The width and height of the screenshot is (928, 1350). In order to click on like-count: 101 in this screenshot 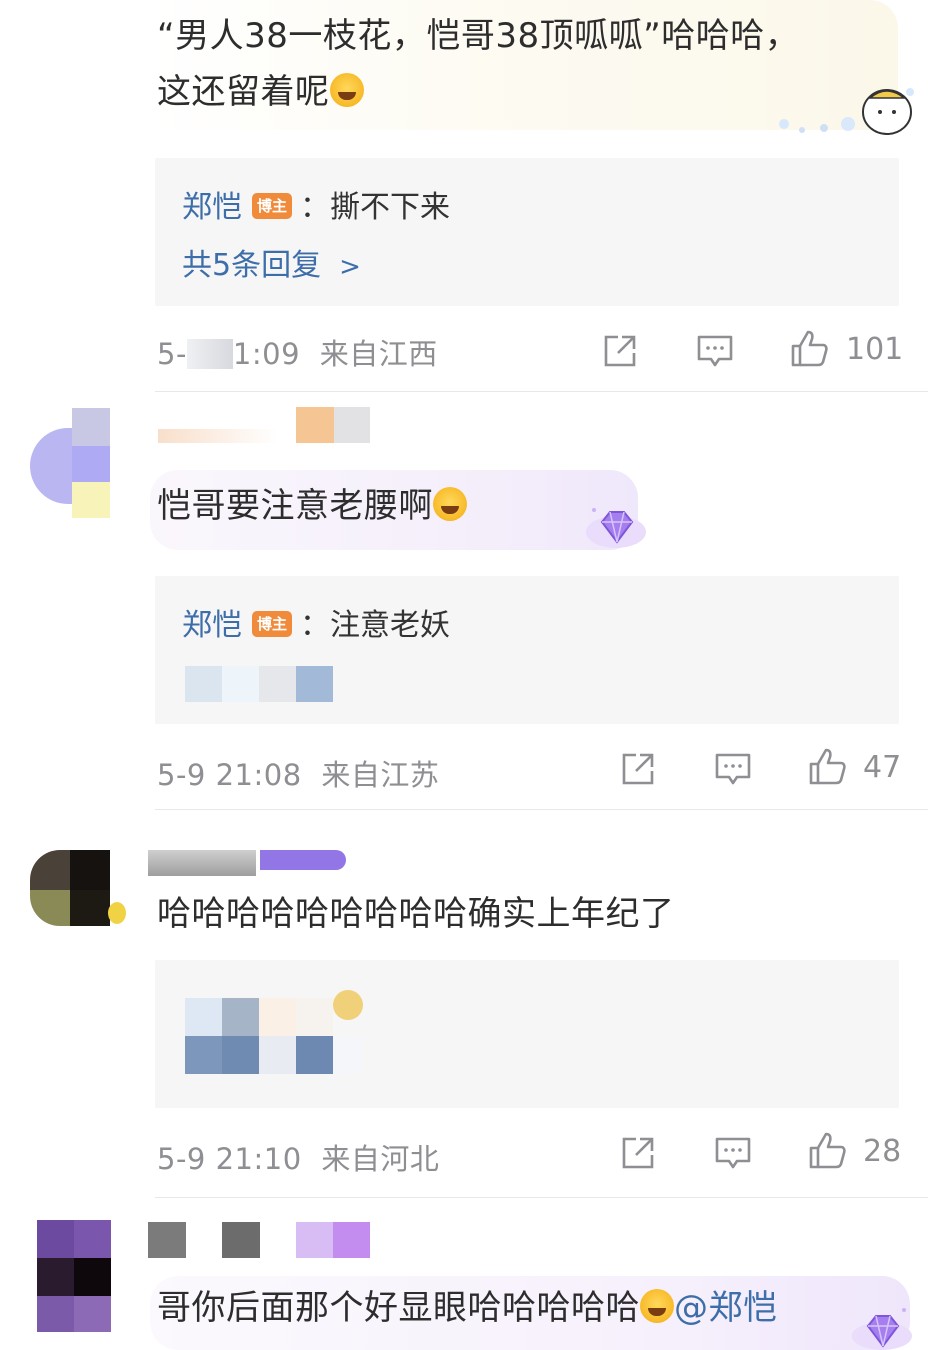, I will do `click(875, 349)`.